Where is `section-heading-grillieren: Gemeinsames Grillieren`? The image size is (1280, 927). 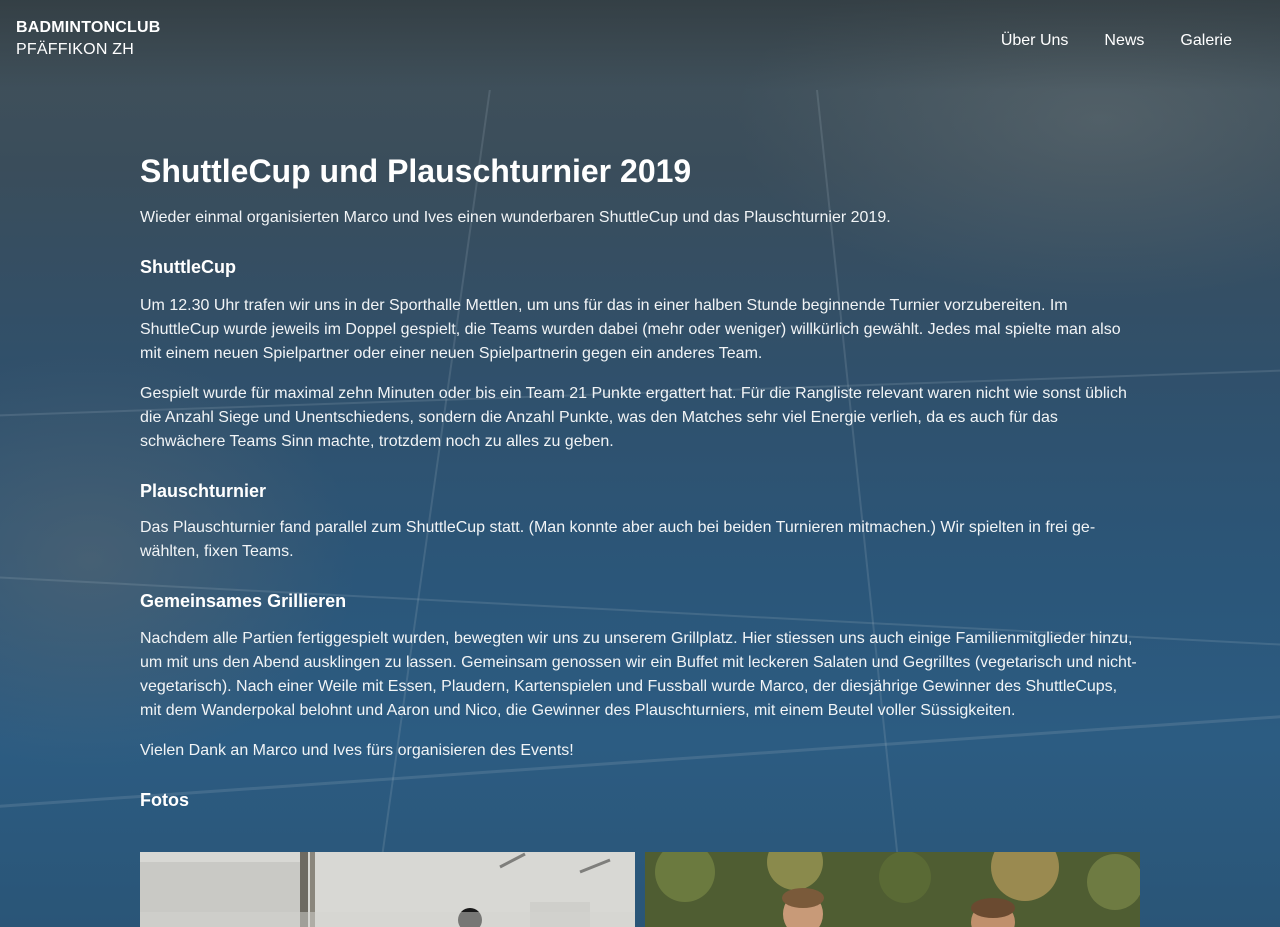 section-heading-grillieren: Gemeinsames Grillieren is located at coordinates (243, 601).